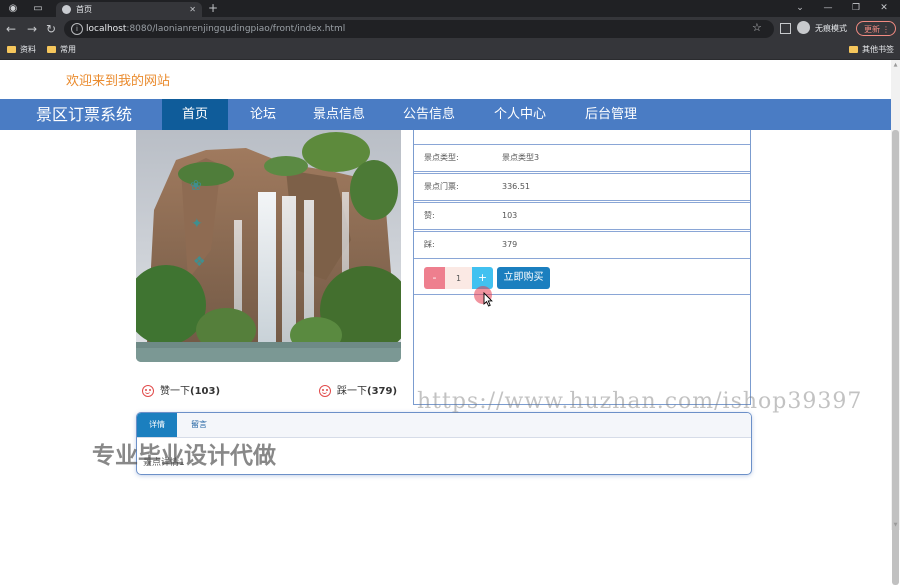 The height and width of the screenshot is (585, 900). What do you see at coordinates (458, 278) in the screenshot?
I see `quantity-input` at bounding box center [458, 278].